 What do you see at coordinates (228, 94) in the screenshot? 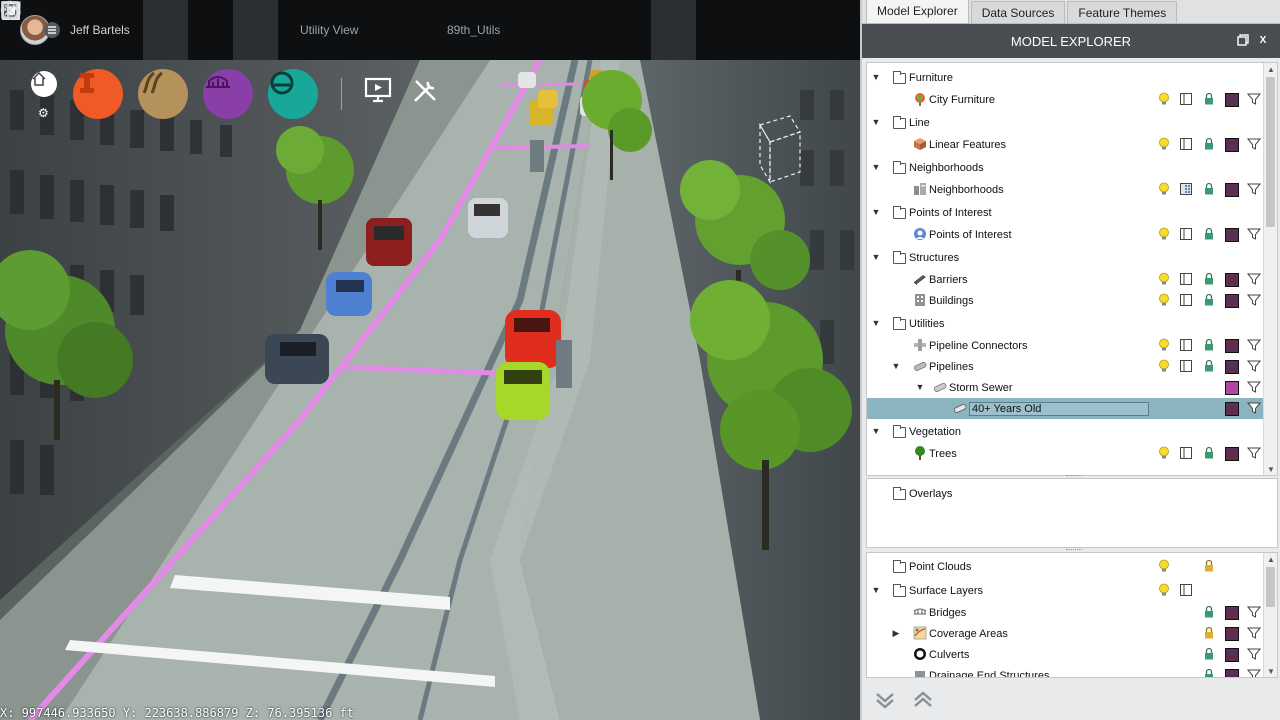
I see `bridge-tool-button` at bounding box center [228, 94].